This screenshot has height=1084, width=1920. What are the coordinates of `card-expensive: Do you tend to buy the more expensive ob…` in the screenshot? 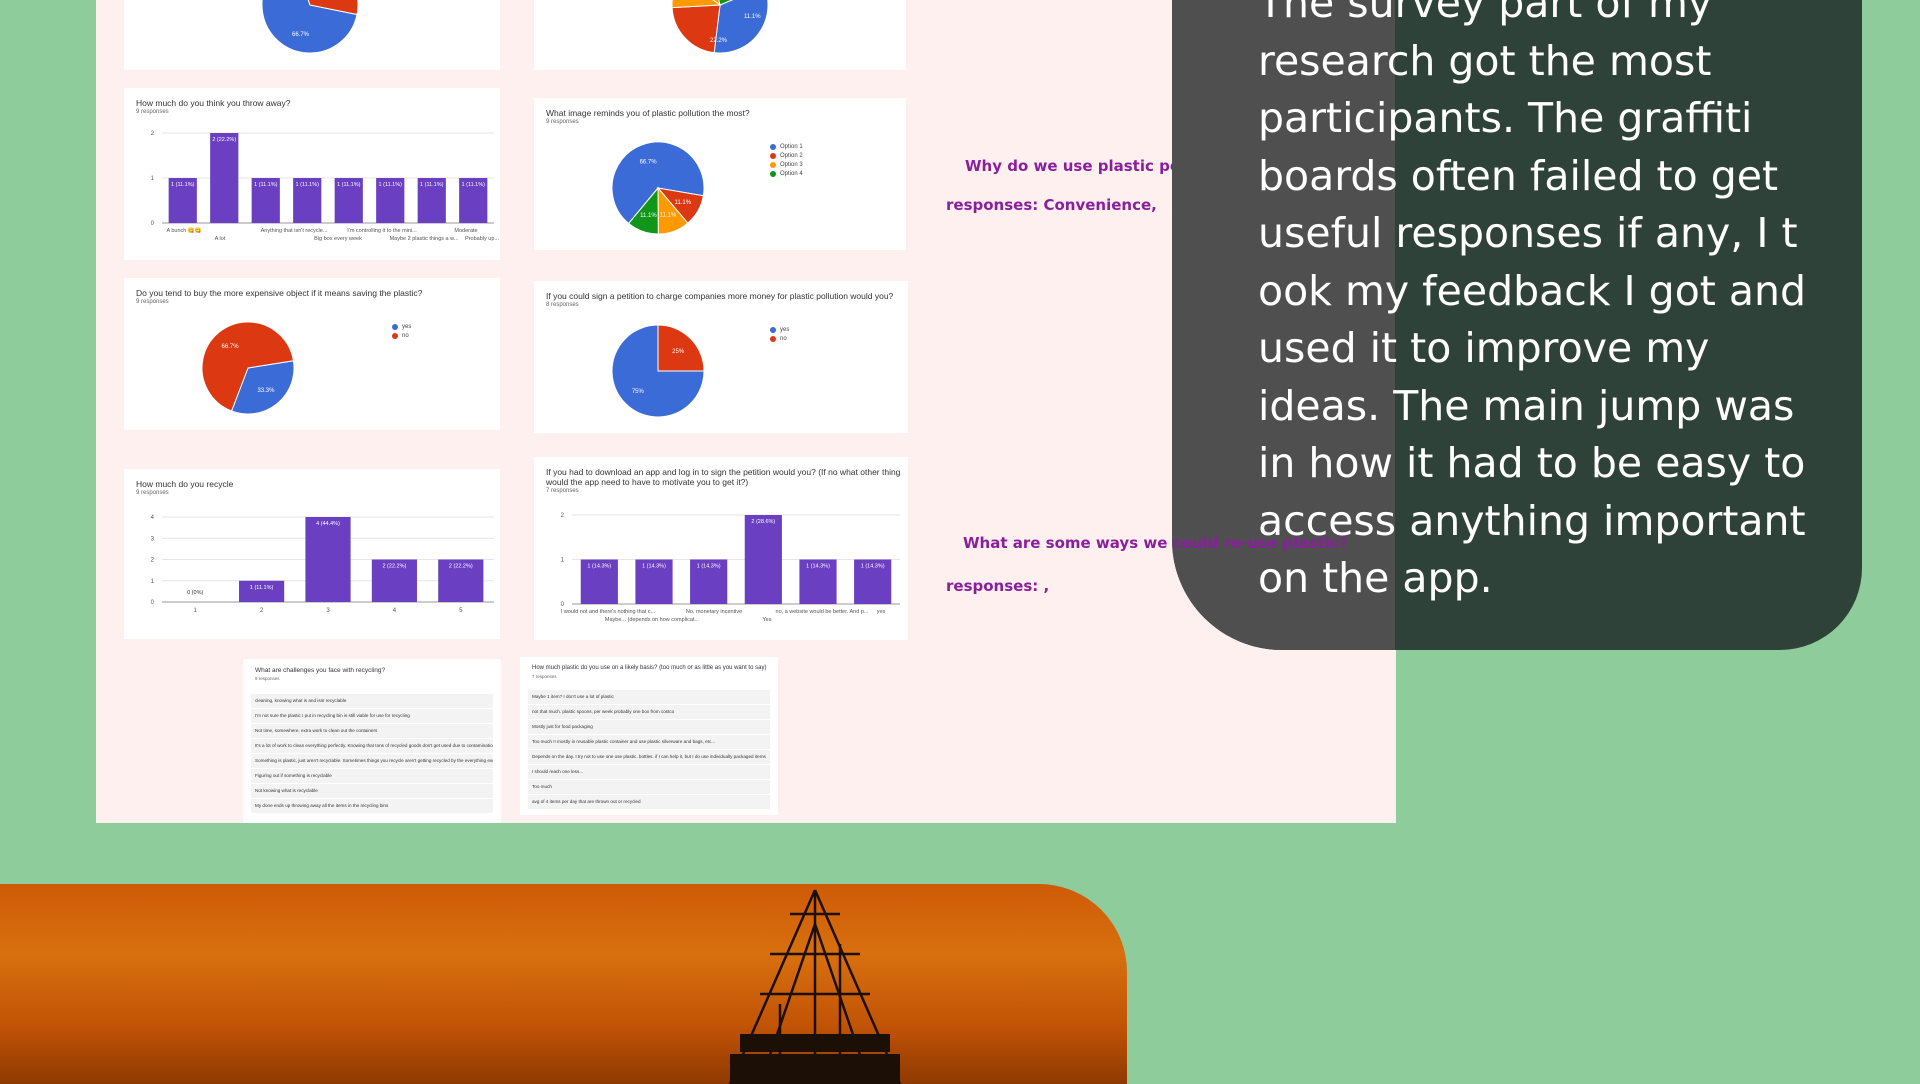 It's located at (312, 354).